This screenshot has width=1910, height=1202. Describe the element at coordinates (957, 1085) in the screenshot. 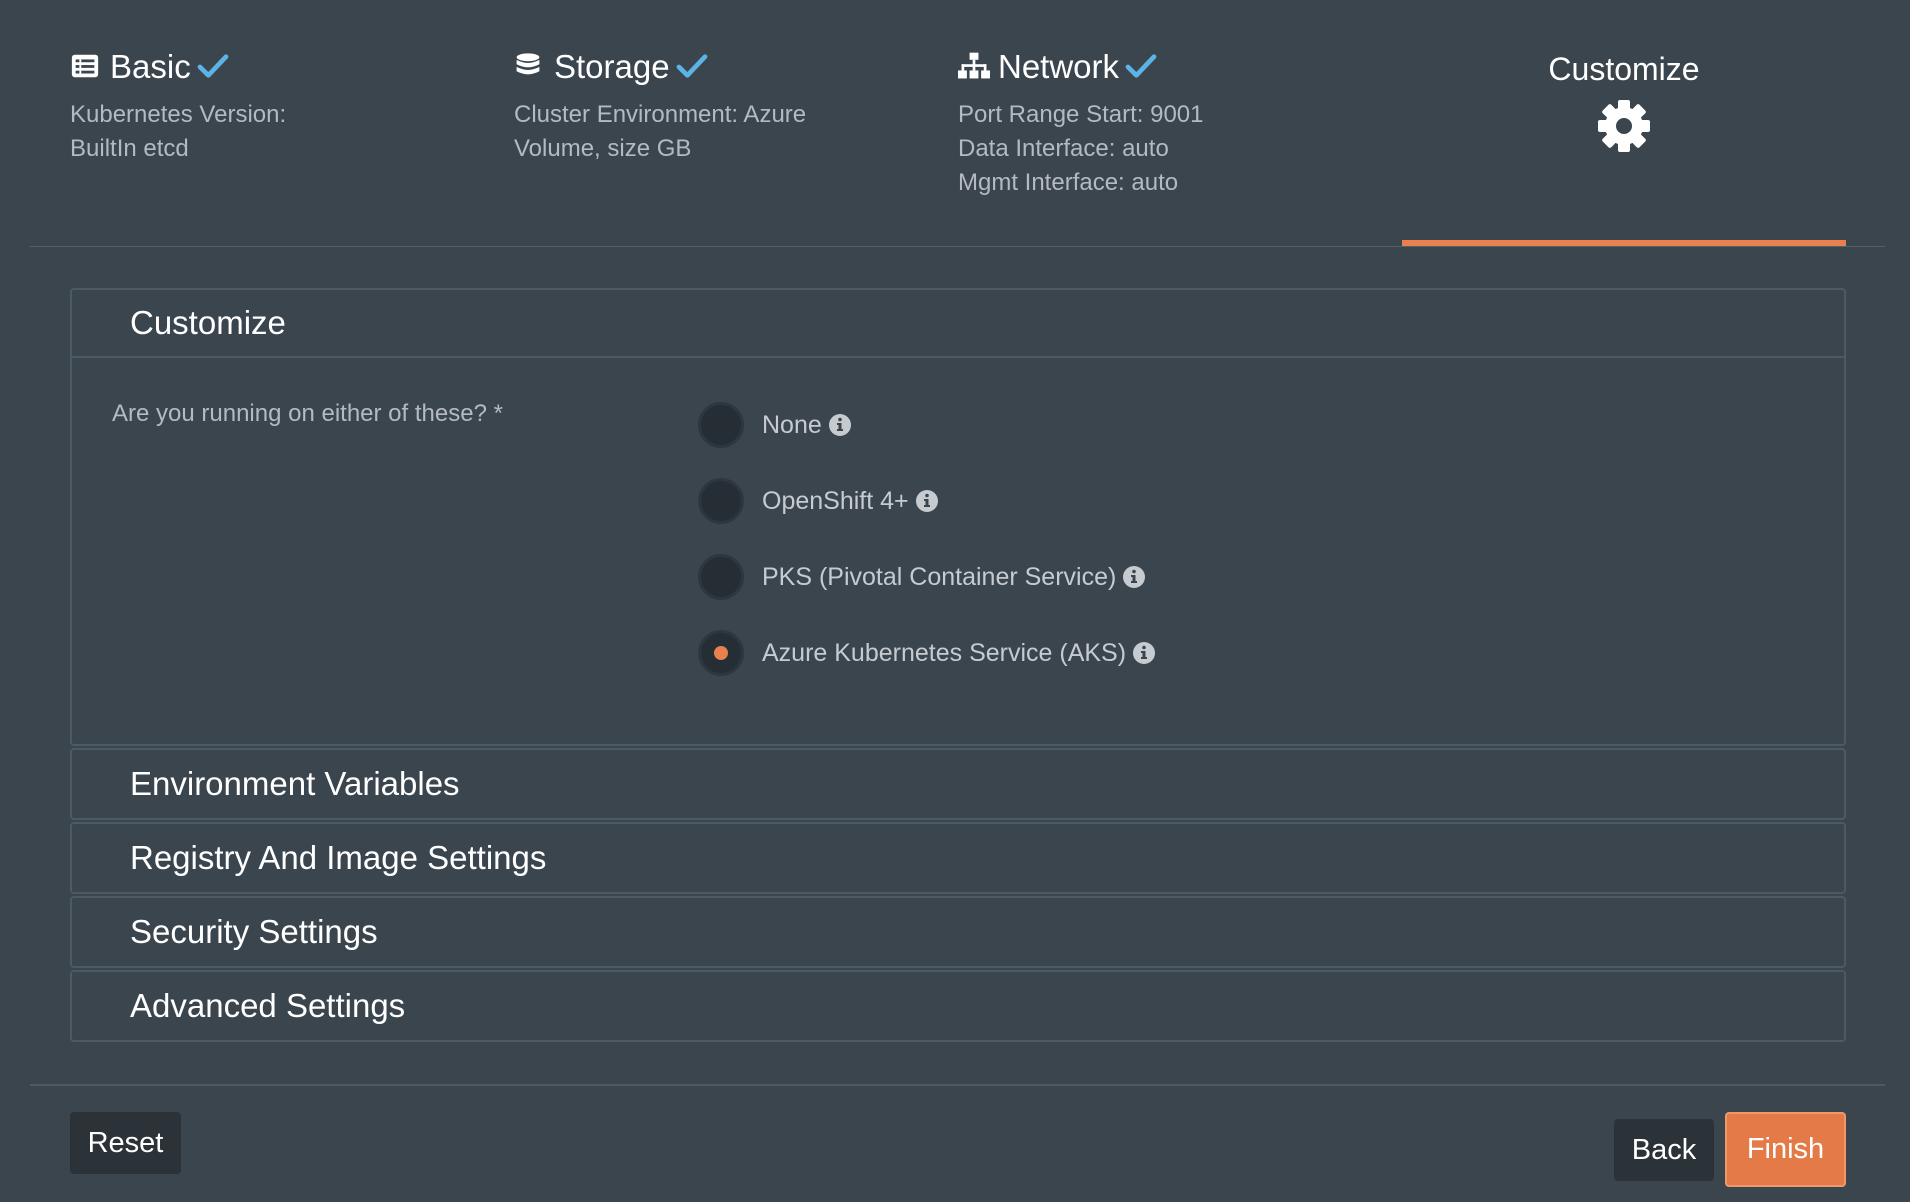

I see `footer-divider` at that location.